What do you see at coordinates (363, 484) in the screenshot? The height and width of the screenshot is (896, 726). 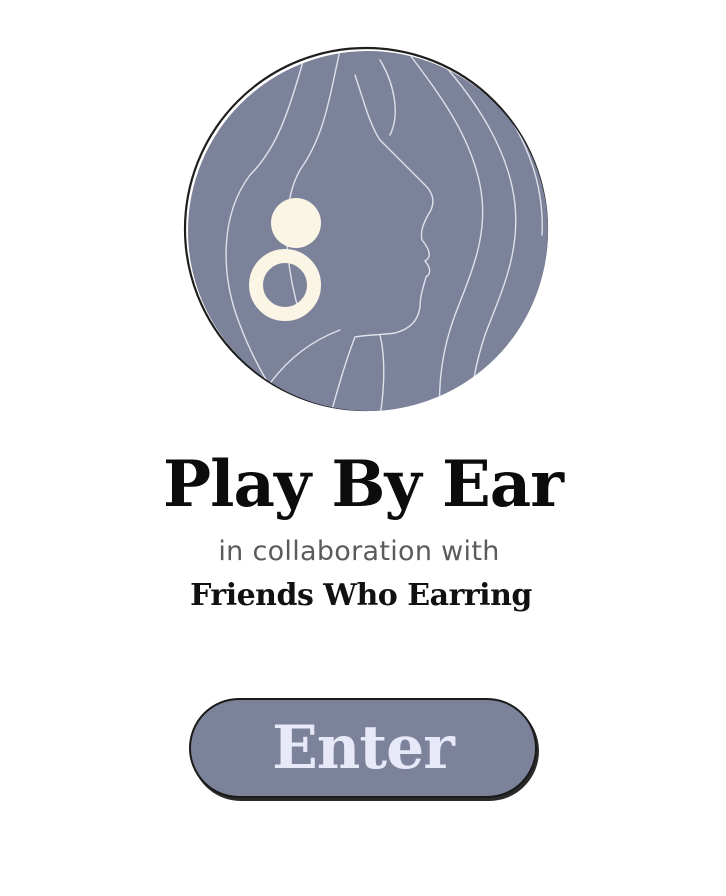 I see `app-title: Play By Ear` at bounding box center [363, 484].